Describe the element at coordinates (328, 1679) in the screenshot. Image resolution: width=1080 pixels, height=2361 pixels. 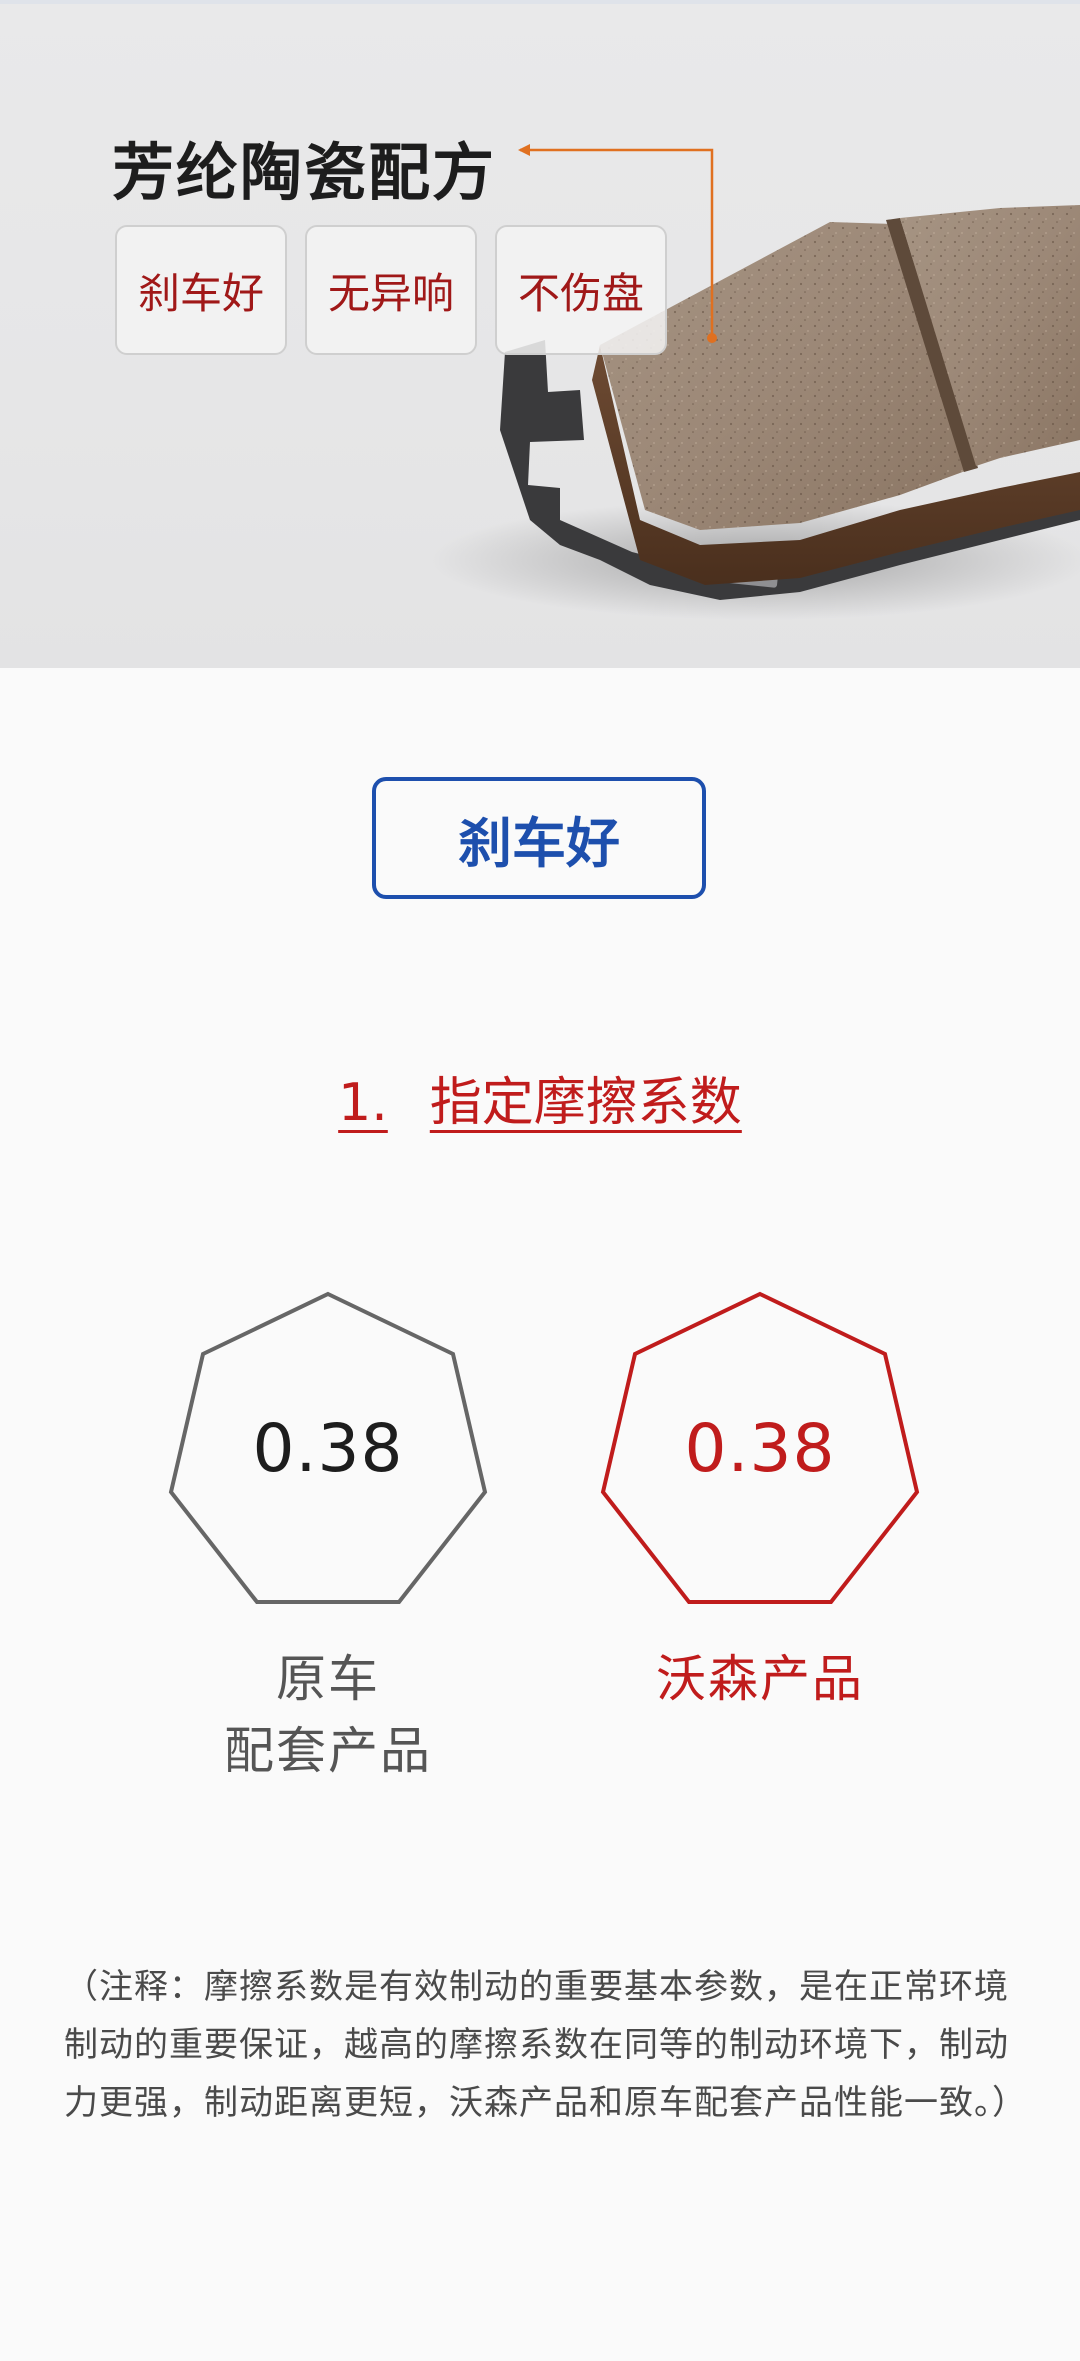
I see `oem-caption-line1: 原车` at that location.